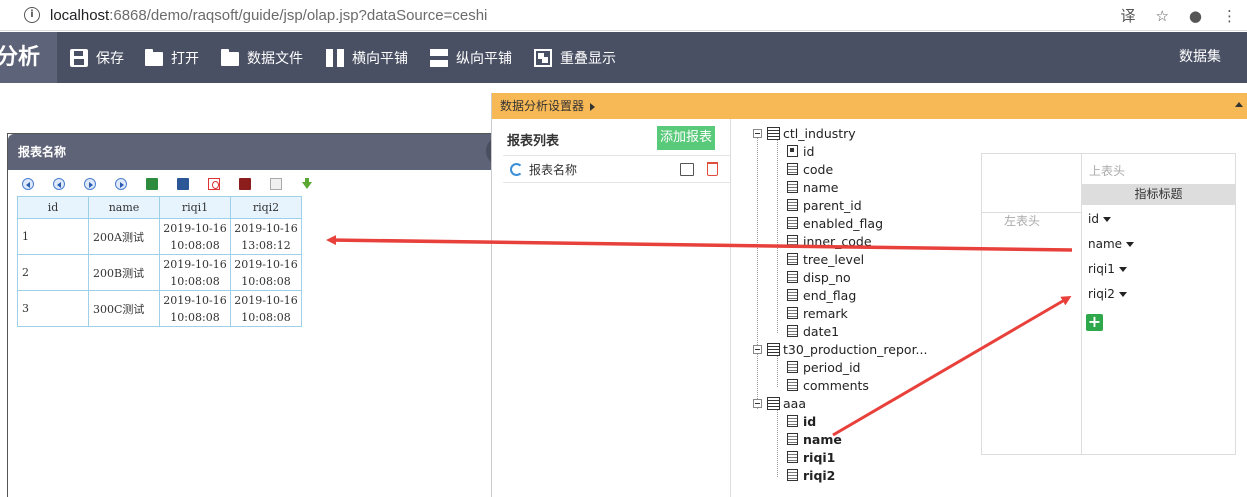 This screenshot has width=1247, height=497. I want to click on tree-field-label: name, so click(822, 439).